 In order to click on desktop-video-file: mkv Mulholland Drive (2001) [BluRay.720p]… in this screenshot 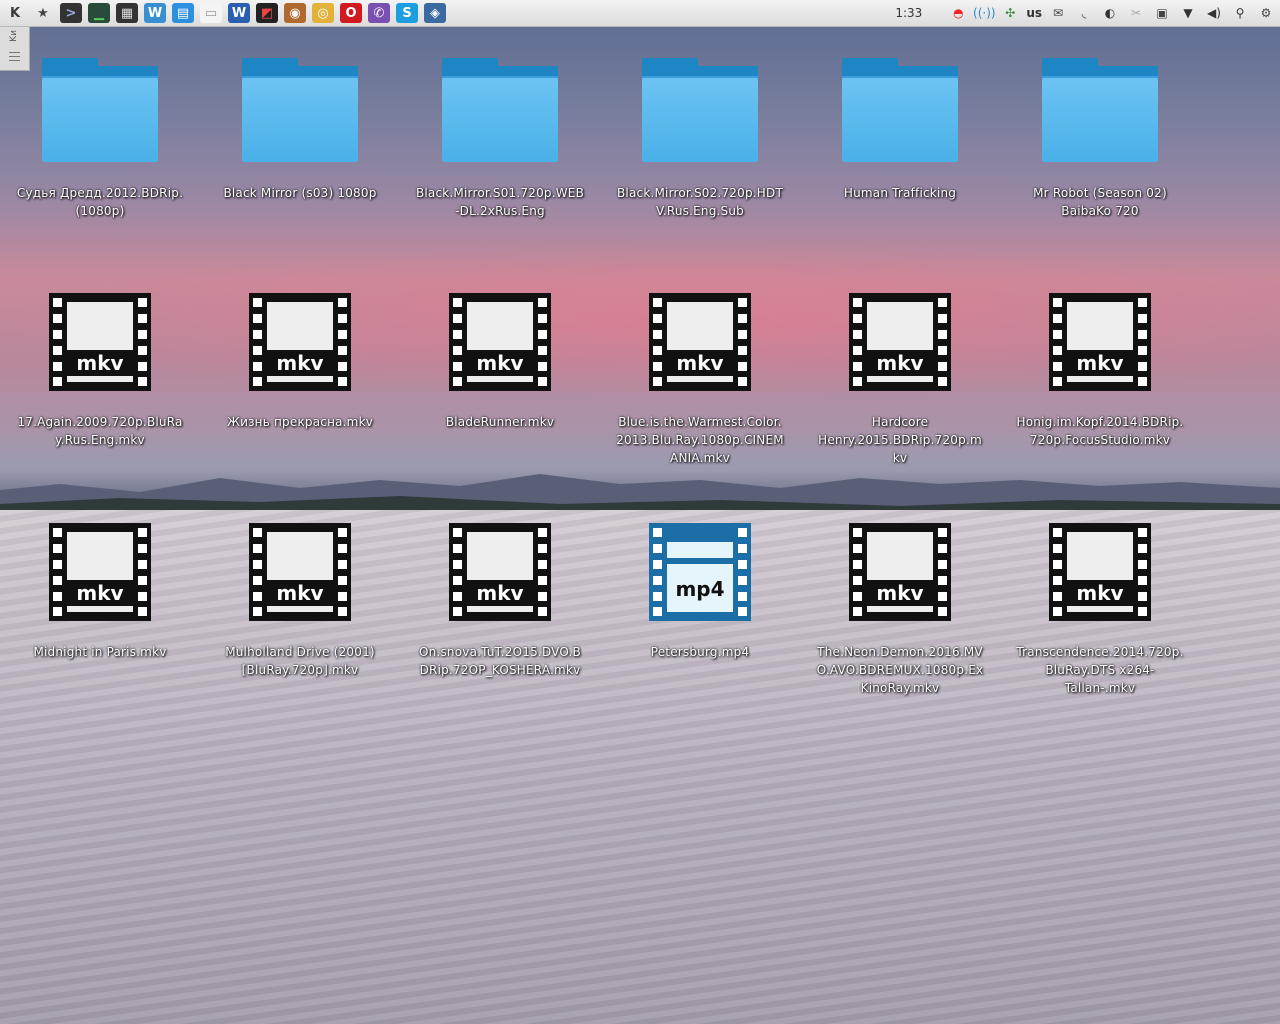, I will do `click(300, 601)`.